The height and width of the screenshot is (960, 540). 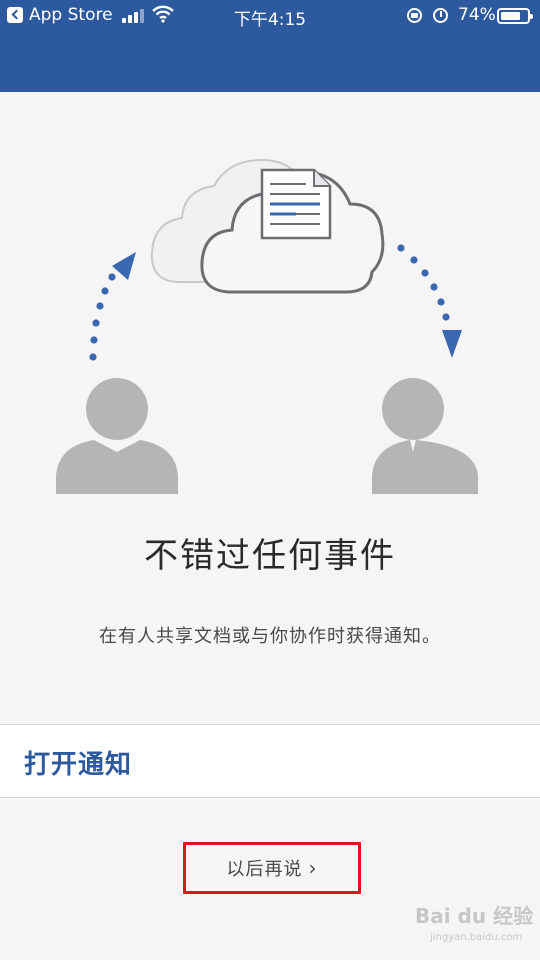 I want to click on battery-icon, so click(x=515, y=16).